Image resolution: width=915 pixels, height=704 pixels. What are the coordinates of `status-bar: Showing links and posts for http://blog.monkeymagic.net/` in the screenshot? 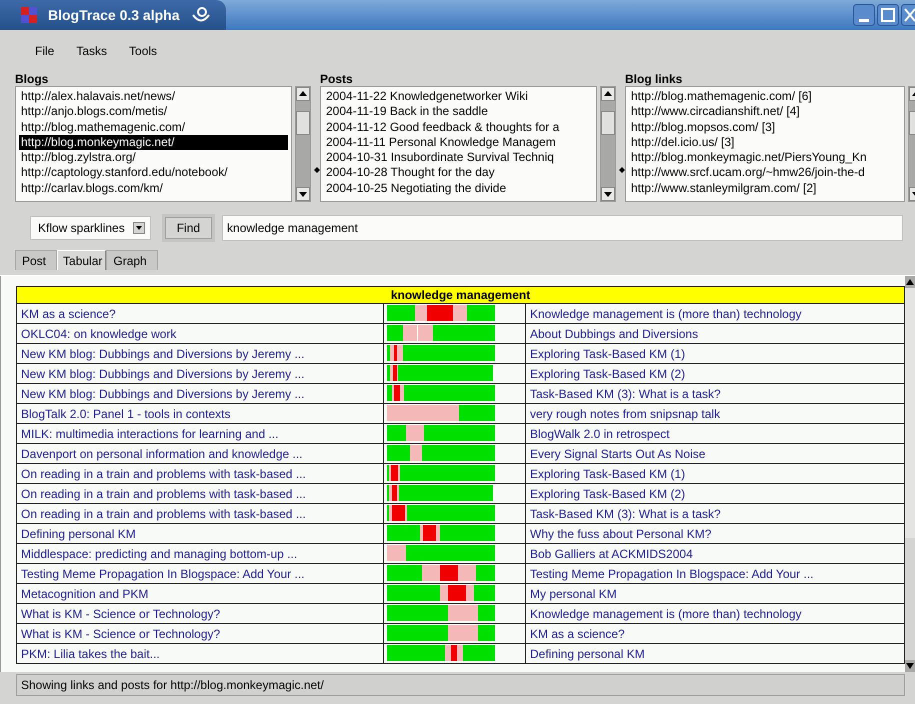 It's located at (460, 685).